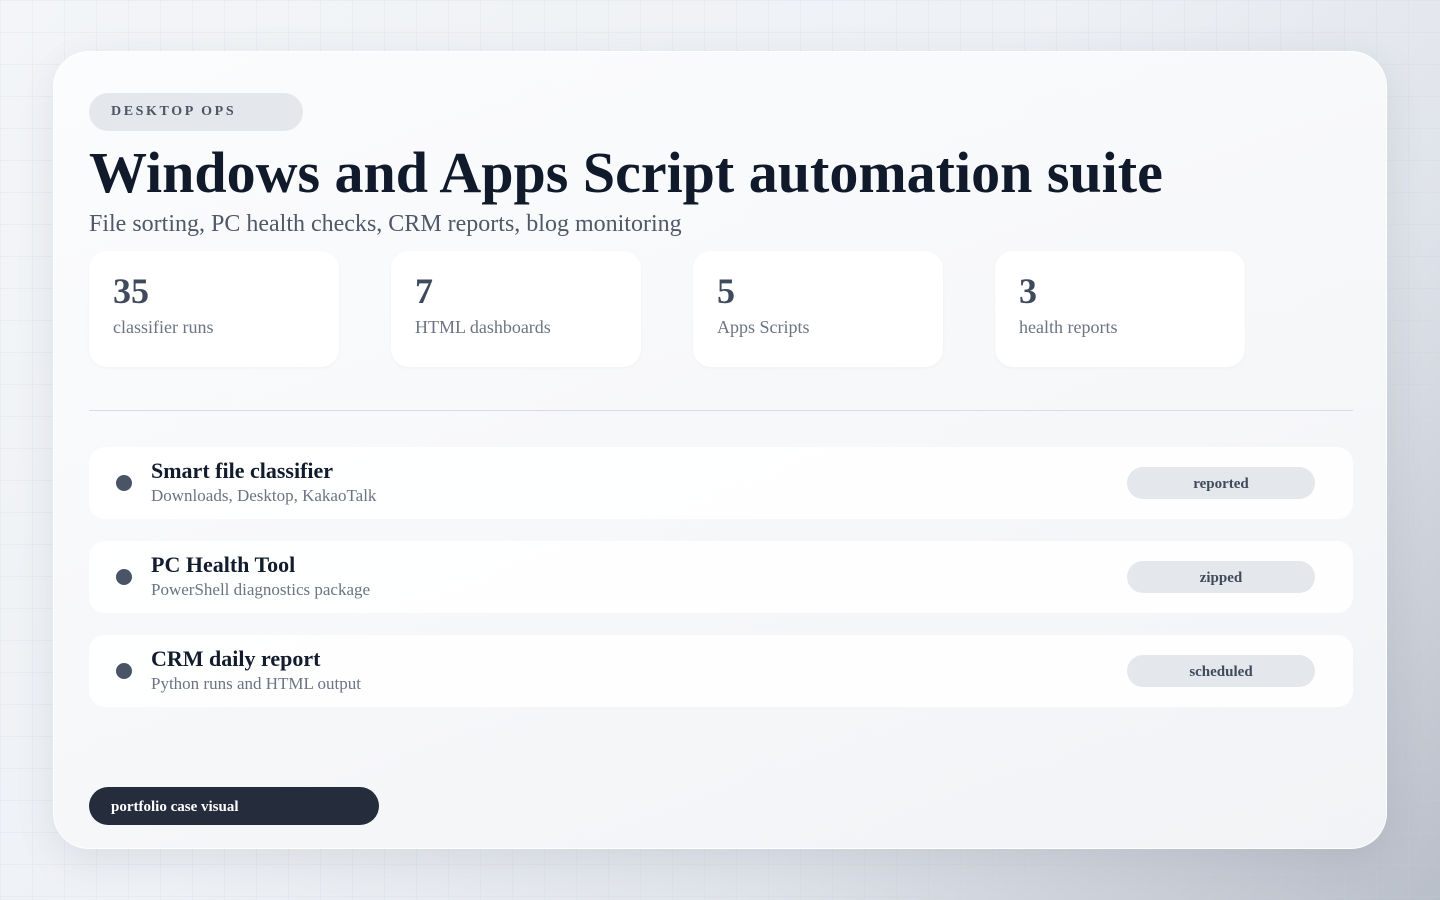 The width and height of the screenshot is (1440, 900). I want to click on stat-card-html-dashboards: 7 HTML dashboards, so click(516, 309).